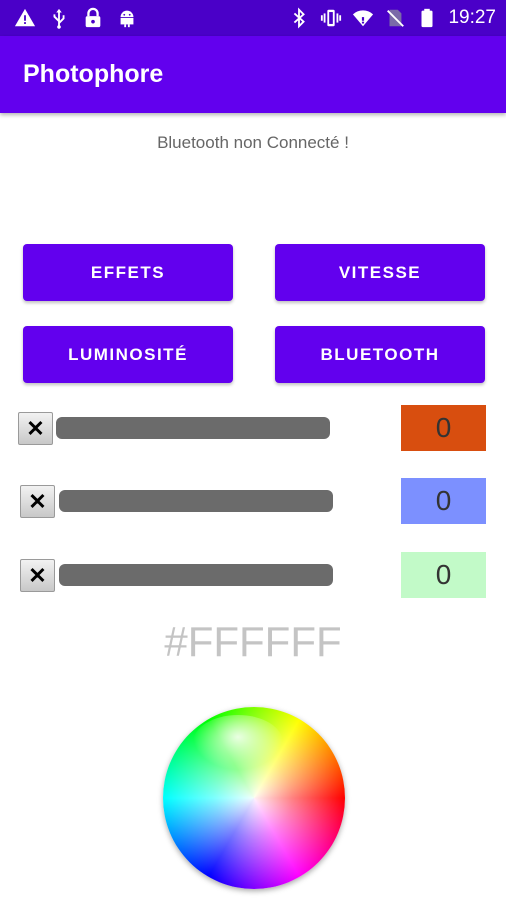 The width and height of the screenshot is (506, 900). Describe the element at coordinates (59, 18) in the screenshot. I see `usb-icon` at that location.